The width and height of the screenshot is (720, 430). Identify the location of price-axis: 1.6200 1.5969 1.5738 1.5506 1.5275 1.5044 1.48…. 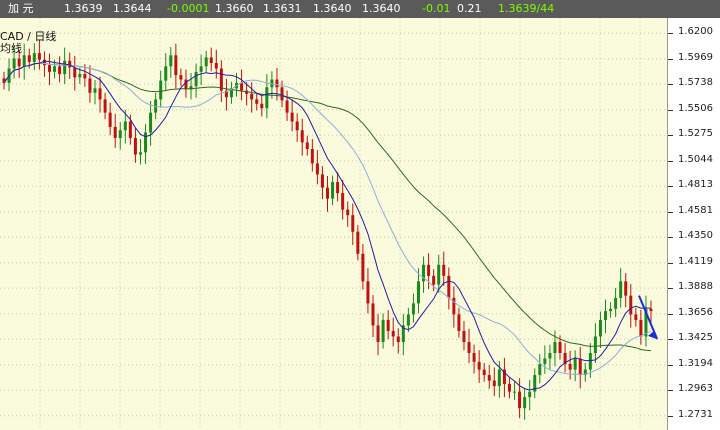
(693, 224).